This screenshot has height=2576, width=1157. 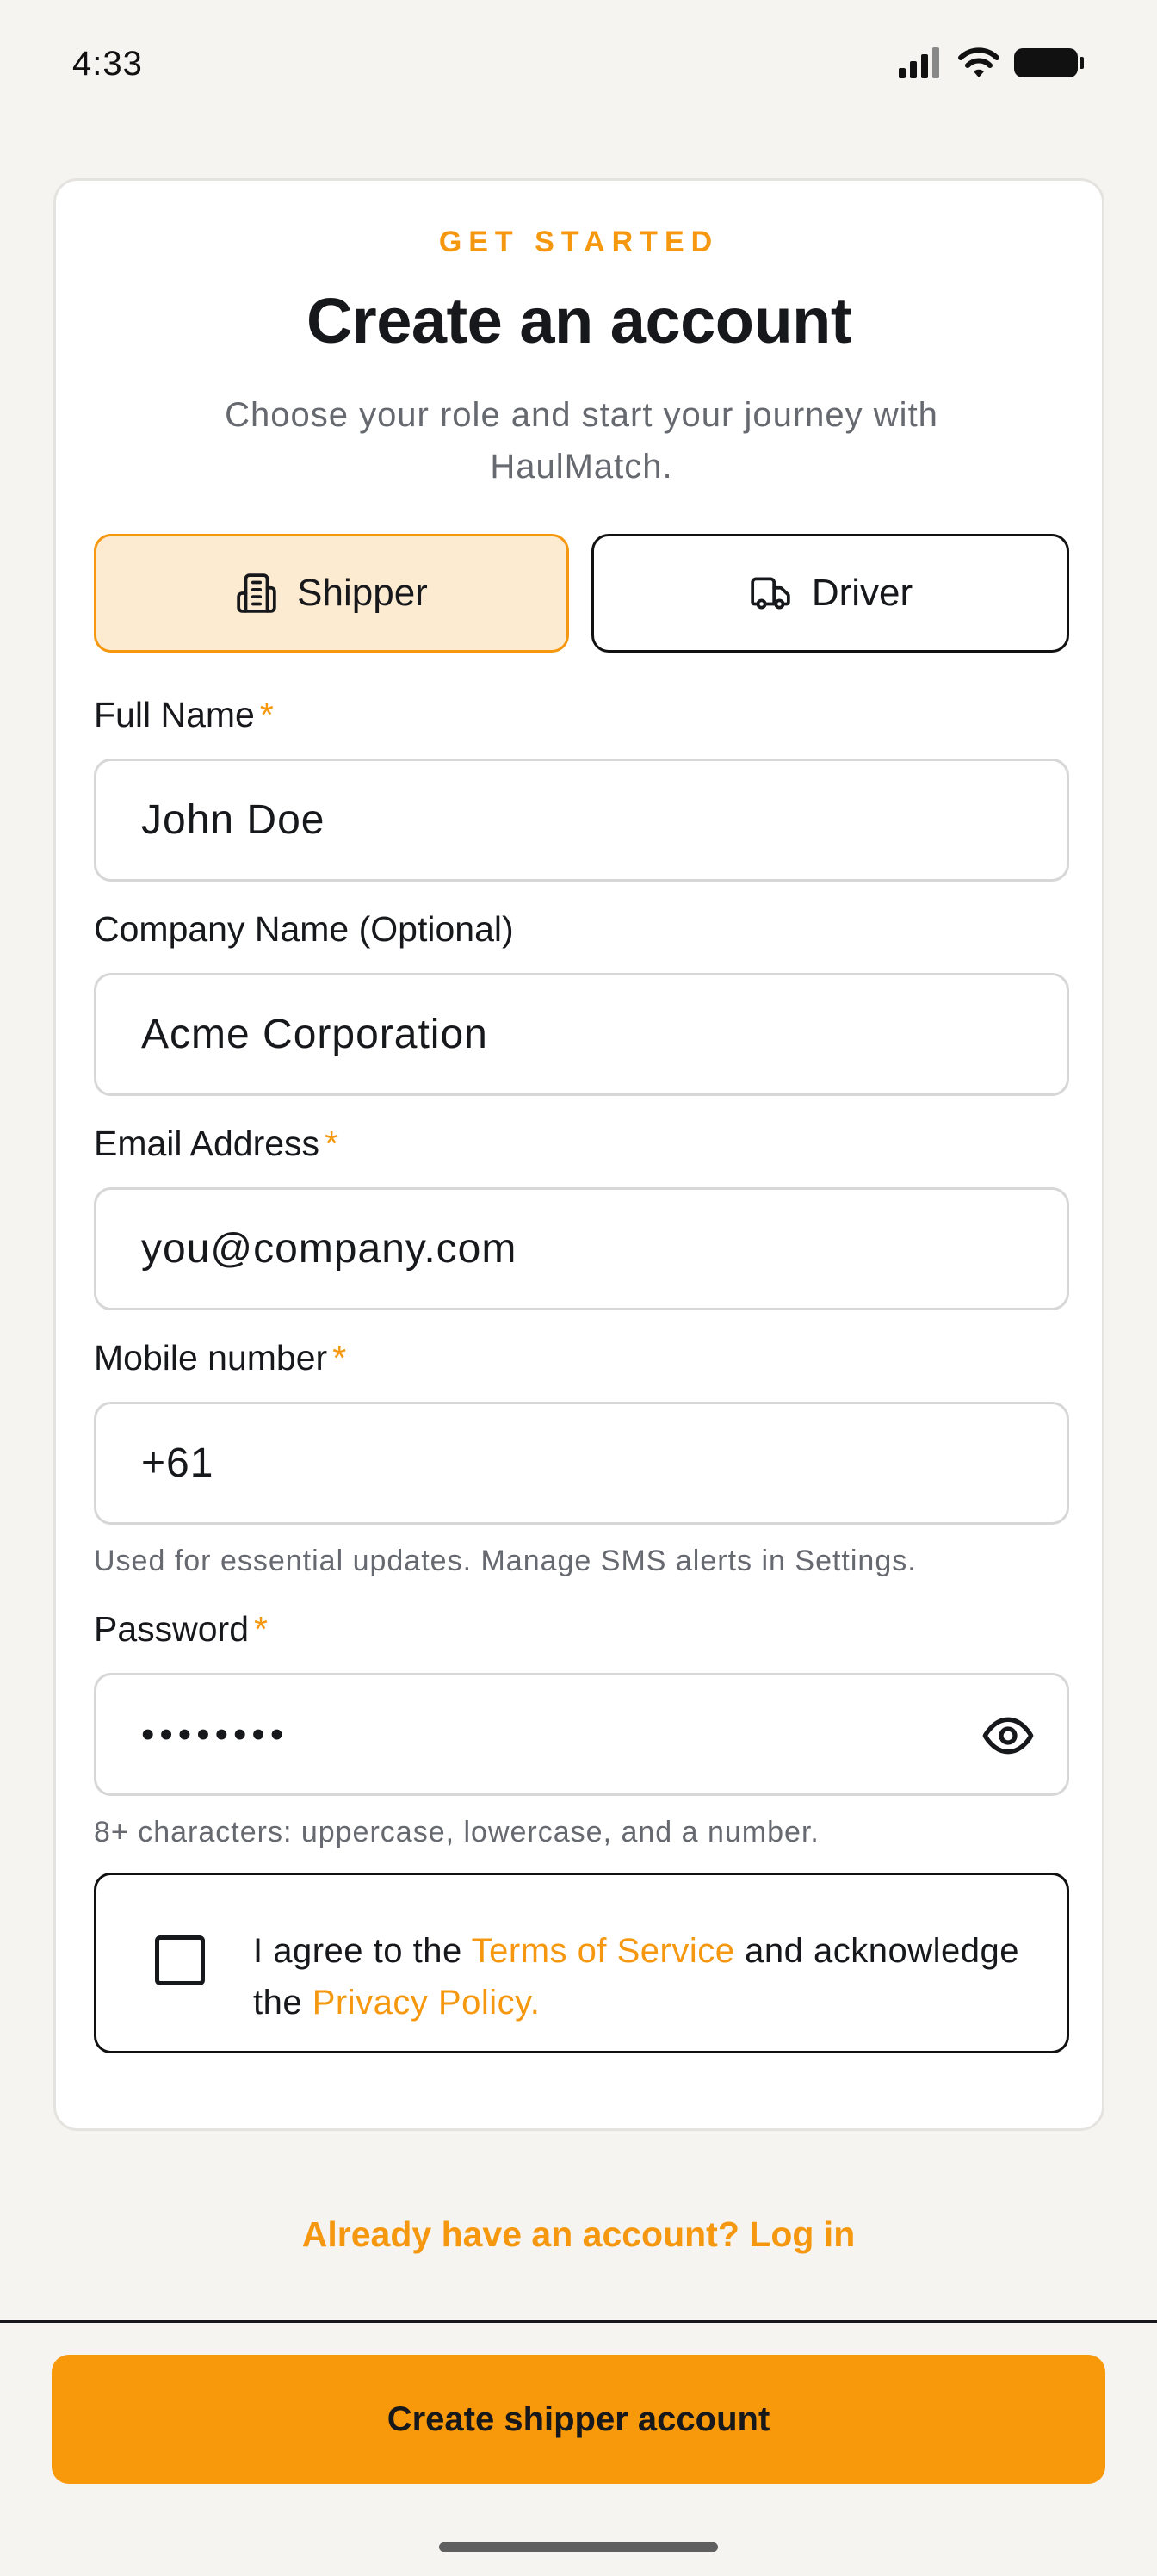 I want to click on battery-icon, so click(x=1049, y=63).